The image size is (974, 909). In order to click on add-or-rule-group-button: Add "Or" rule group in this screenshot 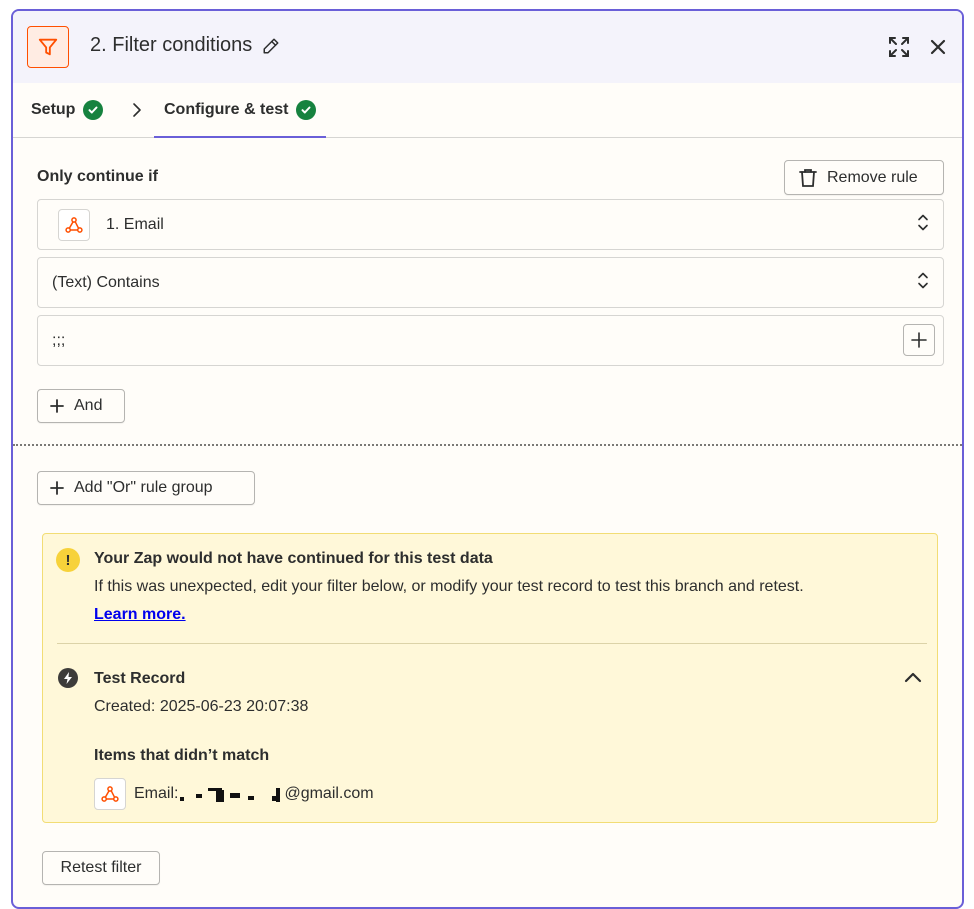, I will do `click(146, 488)`.